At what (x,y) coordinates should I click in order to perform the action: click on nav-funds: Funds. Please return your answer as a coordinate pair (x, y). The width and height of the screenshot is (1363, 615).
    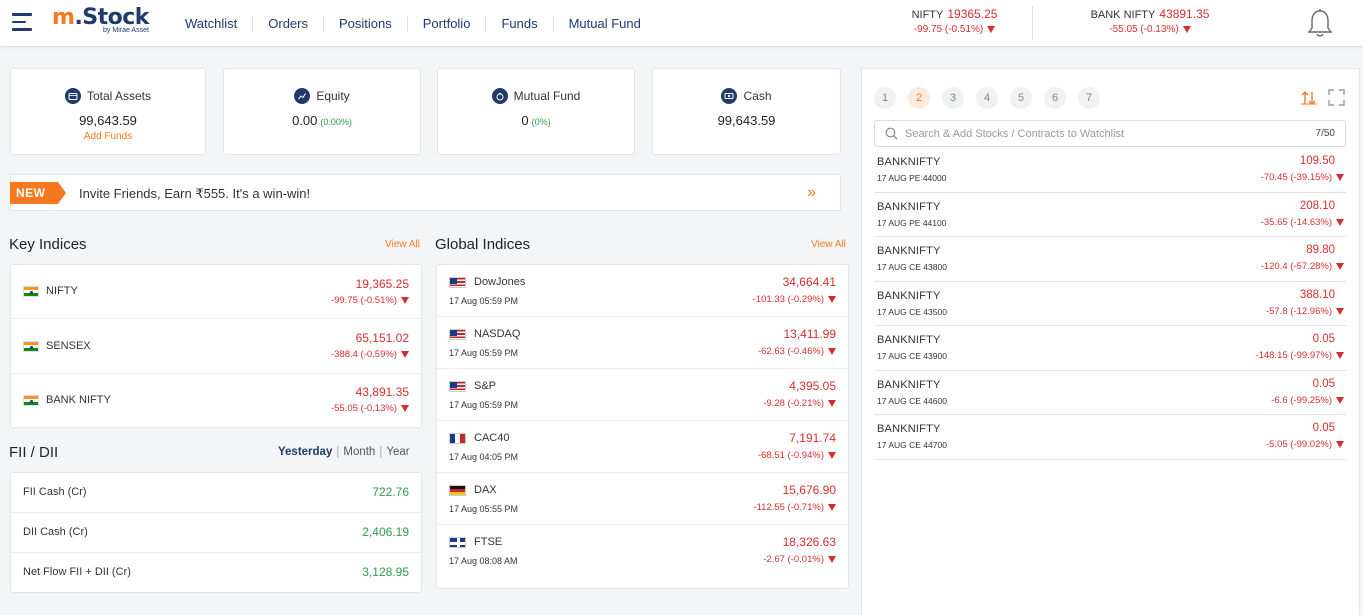
    Looking at the image, I should click on (520, 24).